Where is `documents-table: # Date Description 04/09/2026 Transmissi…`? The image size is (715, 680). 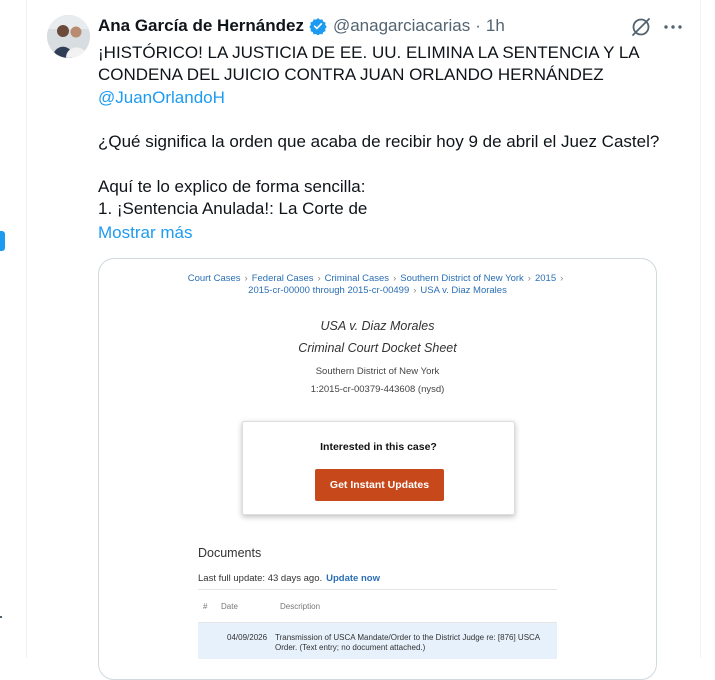
documents-table: # Date Description 04/09/2026 Transmissi… is located at coordinates (377, 624).